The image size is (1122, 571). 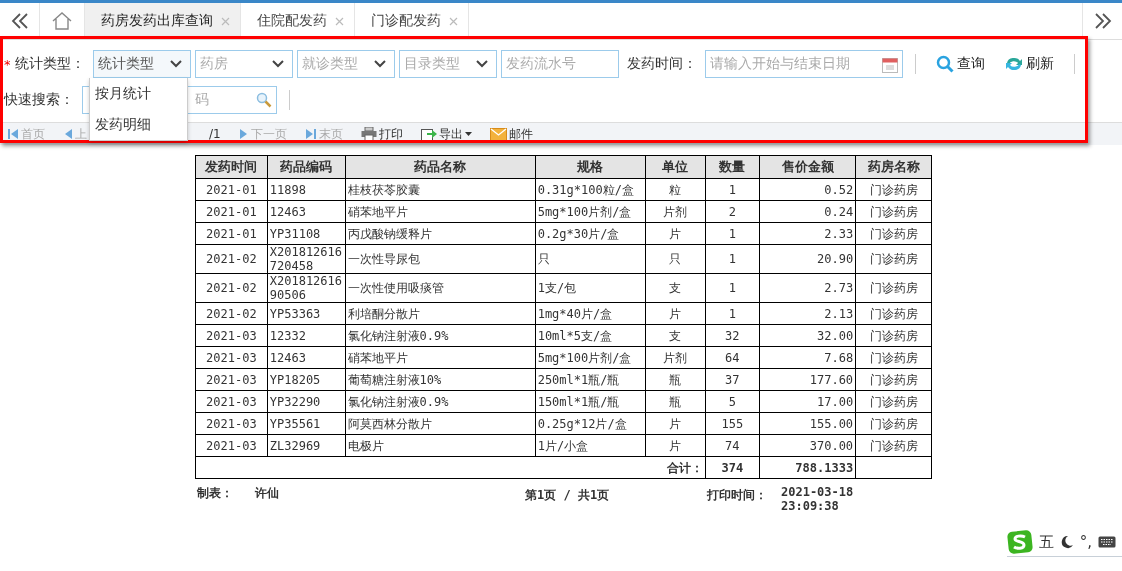 I want to click on required-mark: *, so click(x=7, y=64).